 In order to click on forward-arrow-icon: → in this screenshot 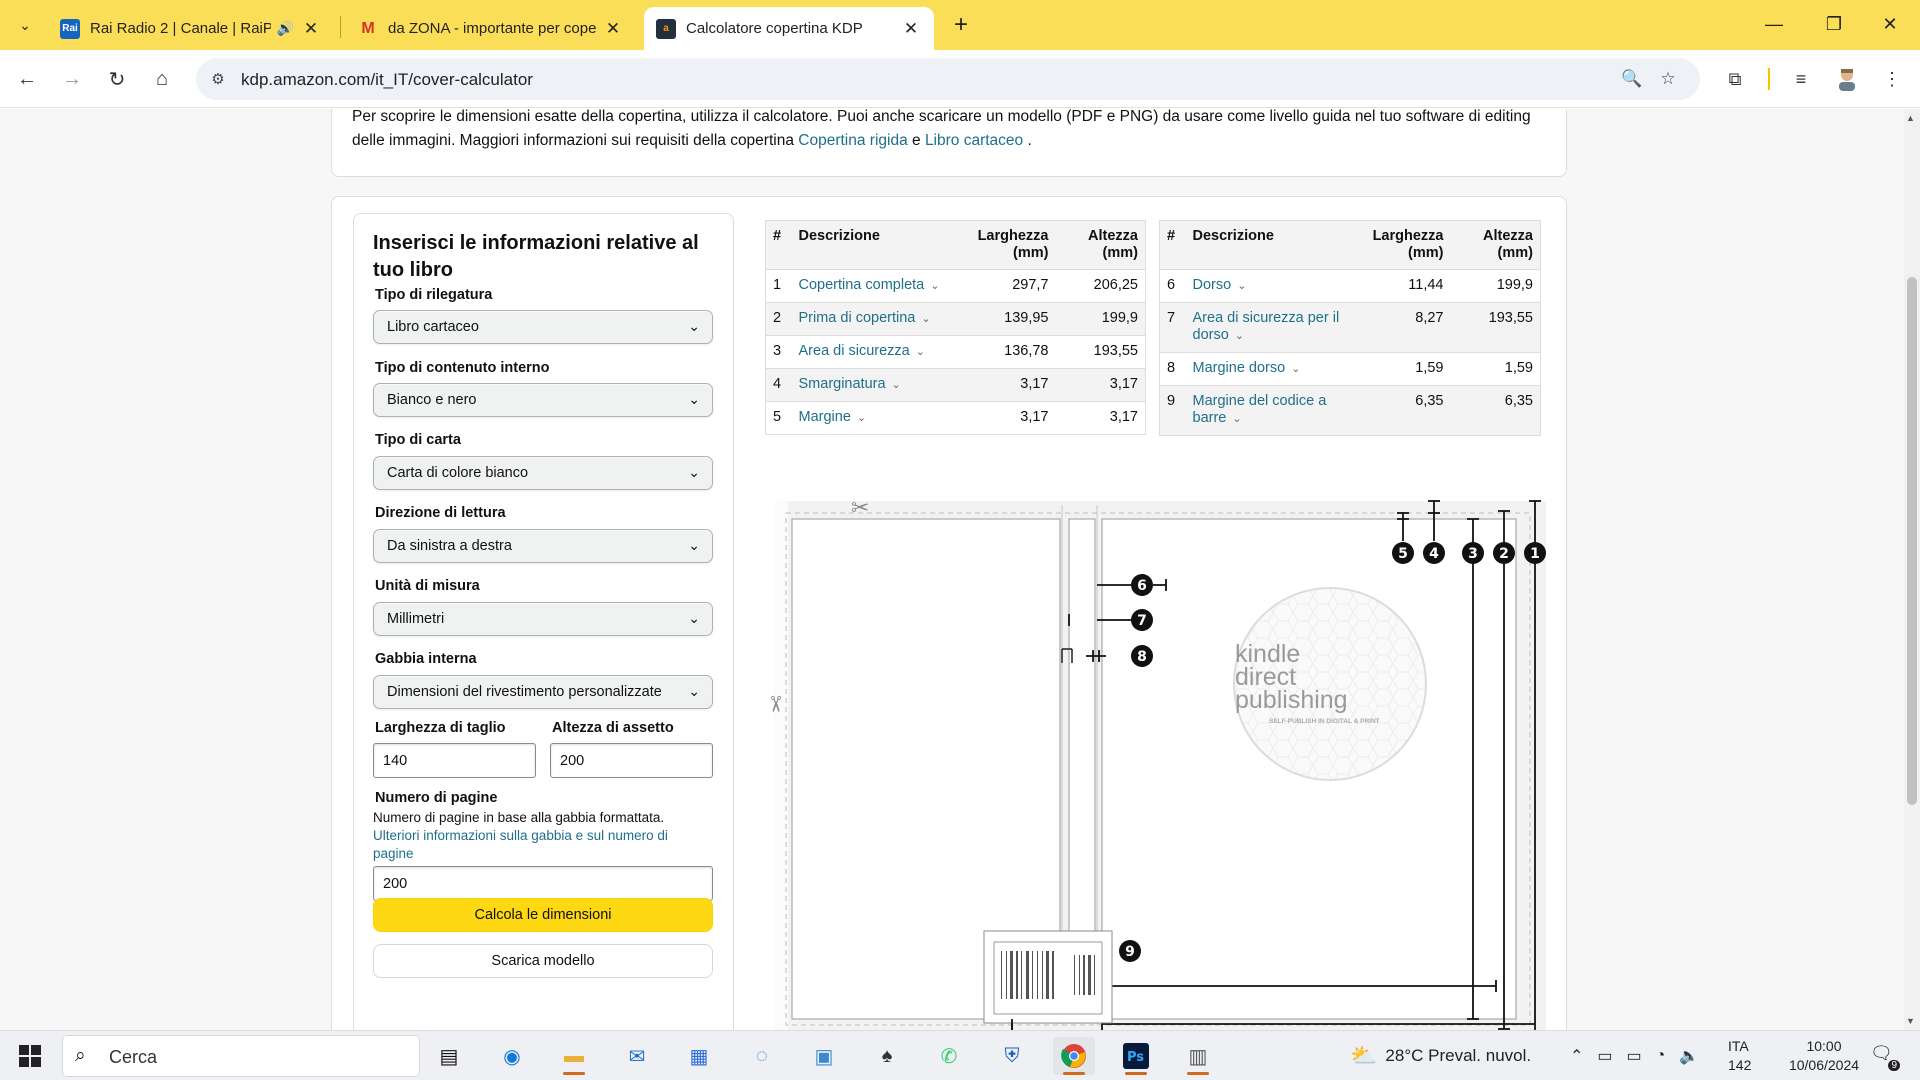, I will do `click(72, 79)`.